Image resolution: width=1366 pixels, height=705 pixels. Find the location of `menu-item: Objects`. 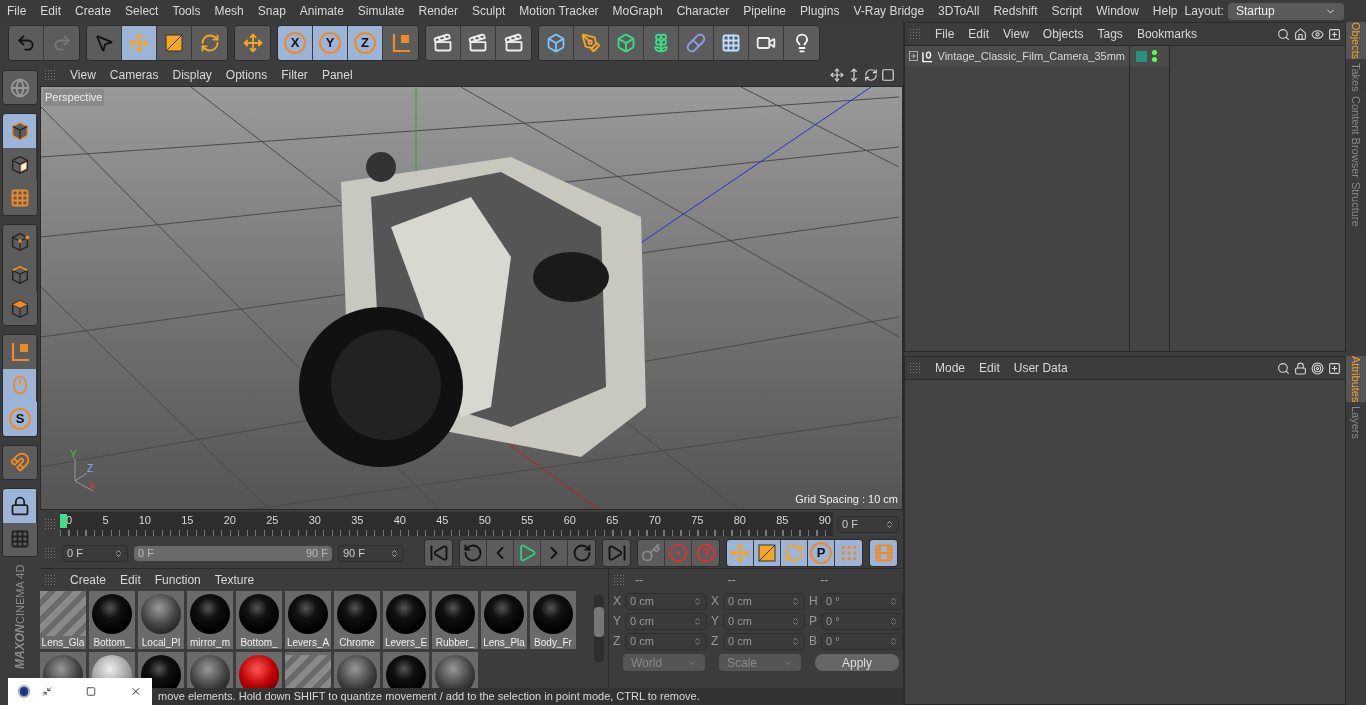

menu-item: Objects is located at coordinates (1063, 34).